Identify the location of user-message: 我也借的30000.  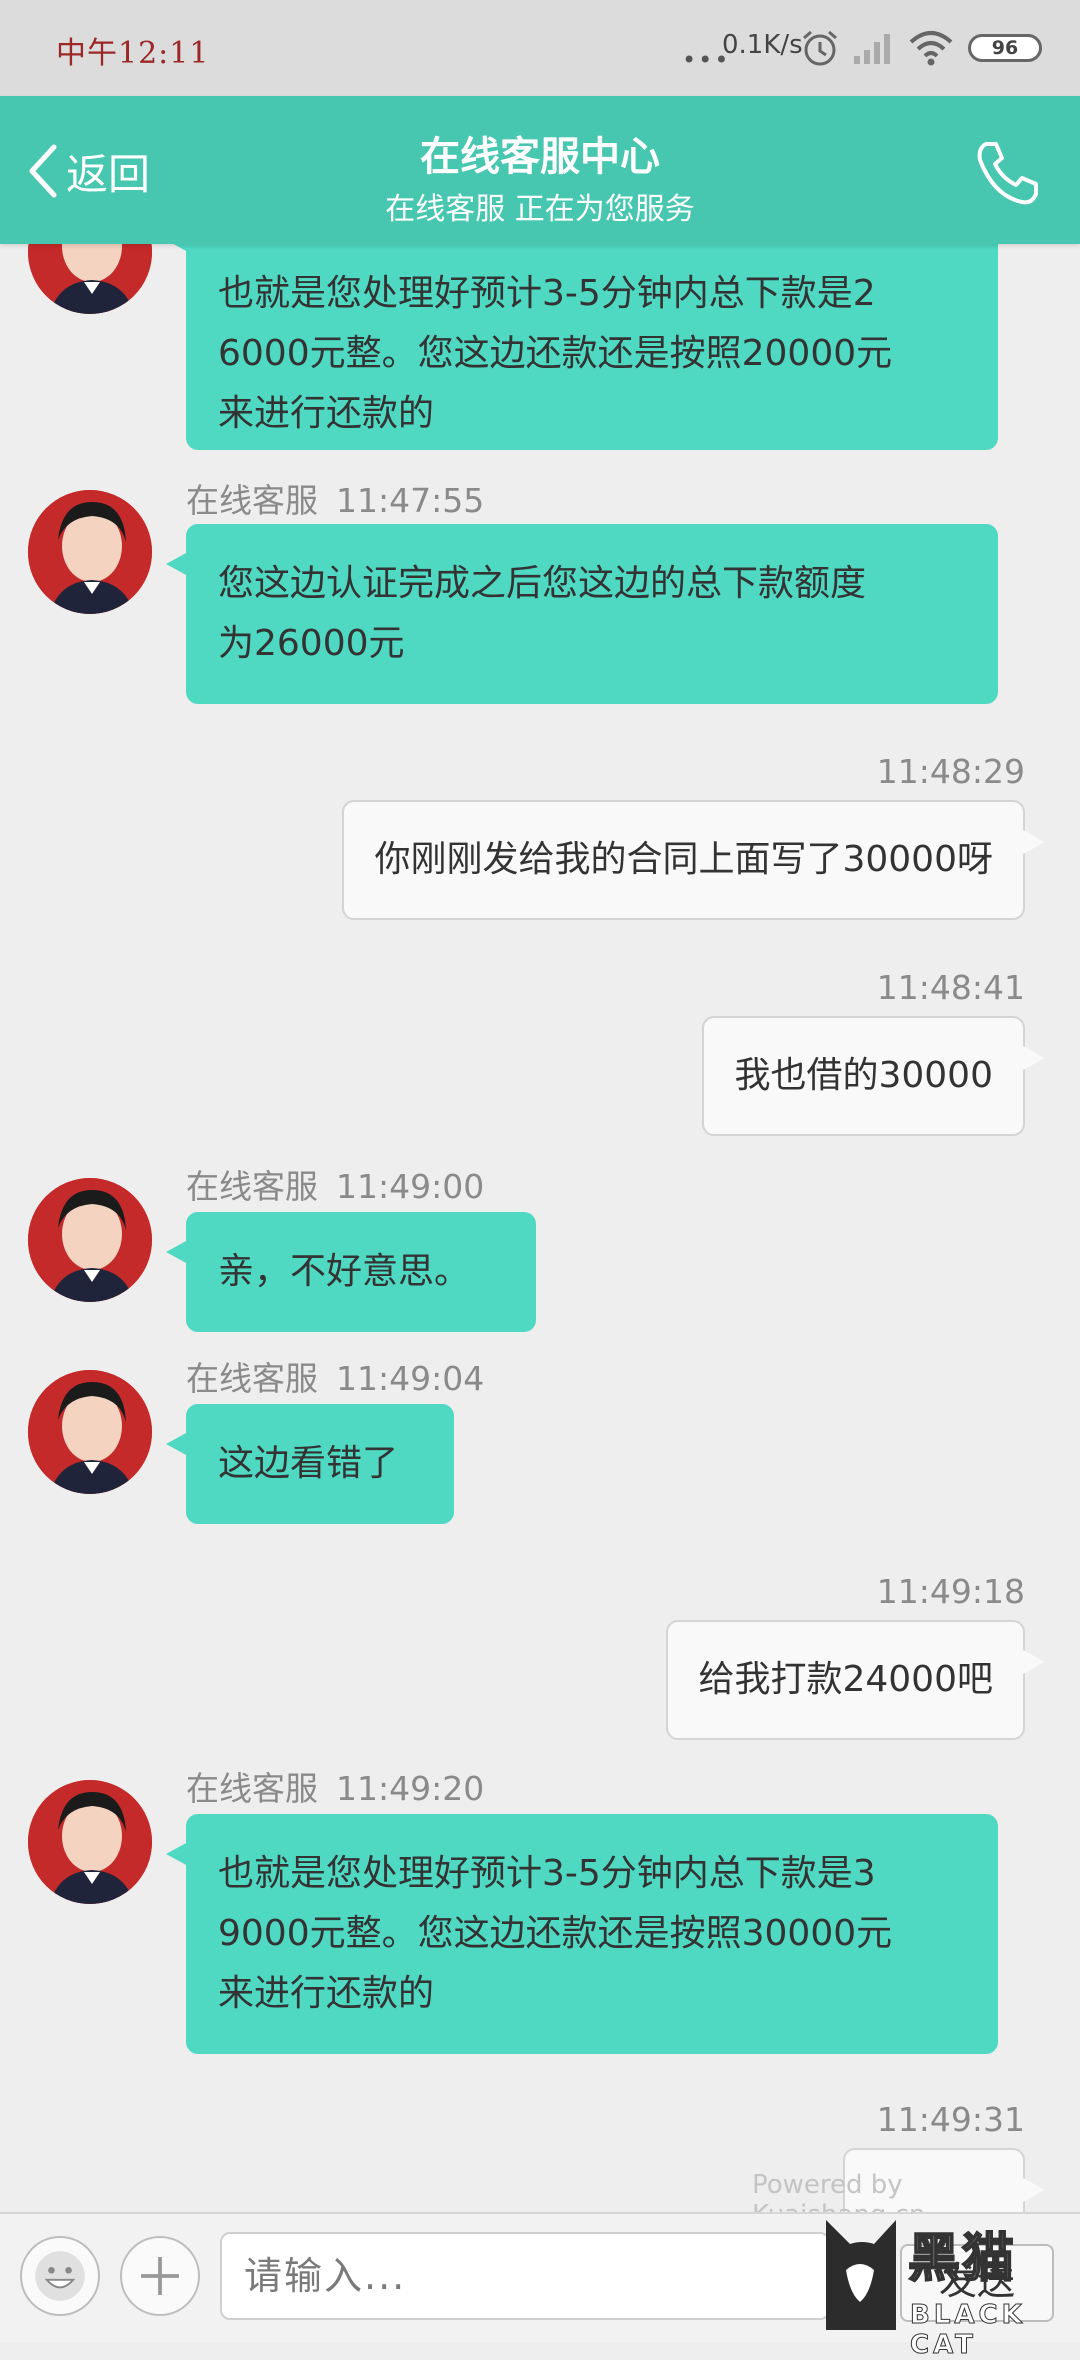
(873, 1076).